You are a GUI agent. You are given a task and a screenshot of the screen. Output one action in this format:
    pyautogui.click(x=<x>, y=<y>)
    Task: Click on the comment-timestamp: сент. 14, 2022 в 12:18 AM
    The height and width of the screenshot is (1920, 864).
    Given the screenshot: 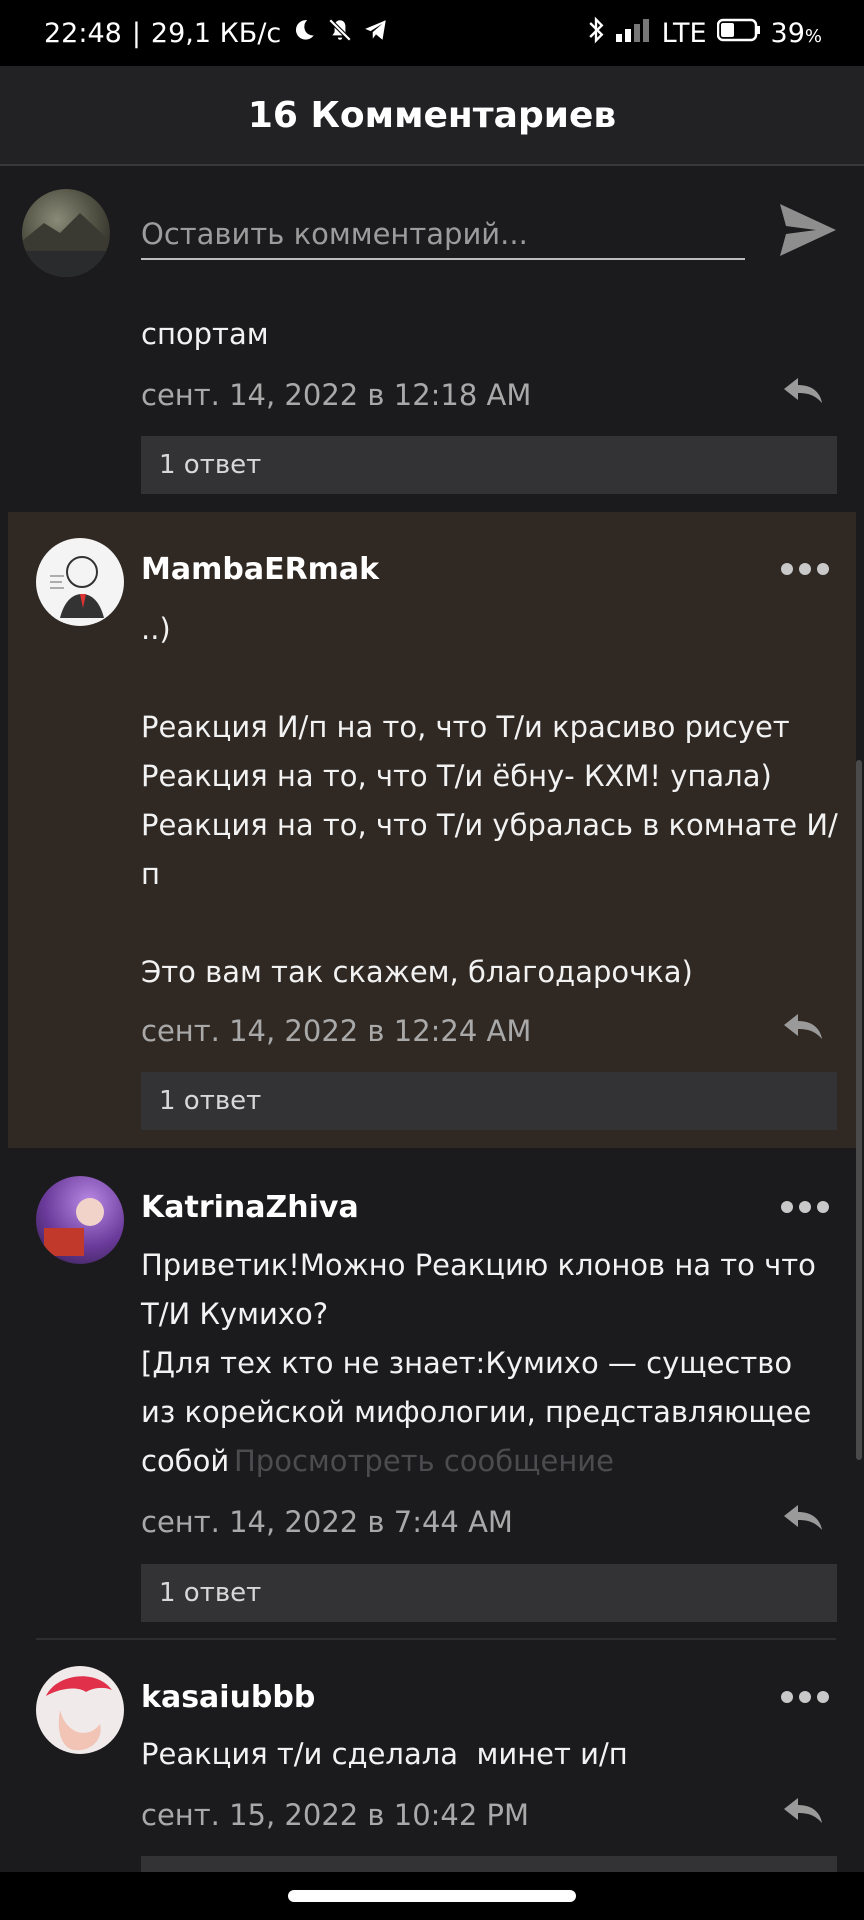 What is the action you would take?
    pyautogui.click(x=336, y=395)
    